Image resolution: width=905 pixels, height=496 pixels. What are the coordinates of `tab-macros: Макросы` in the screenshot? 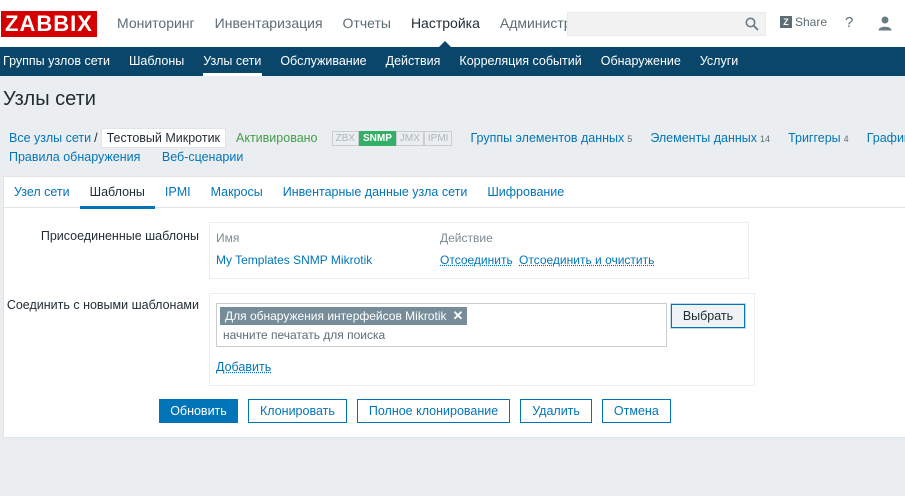 It's located at (237, 192).